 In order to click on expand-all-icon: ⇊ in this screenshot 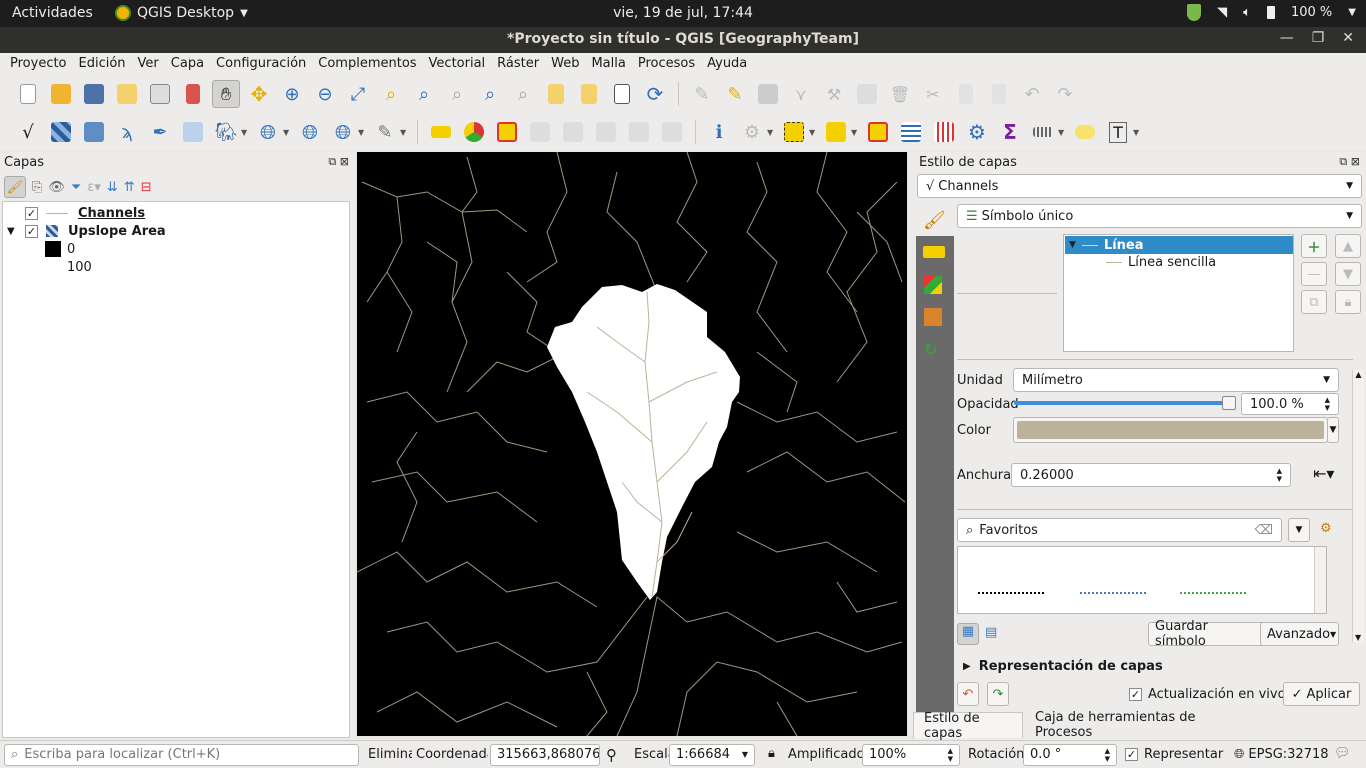, I will do `click(112, 187)`.